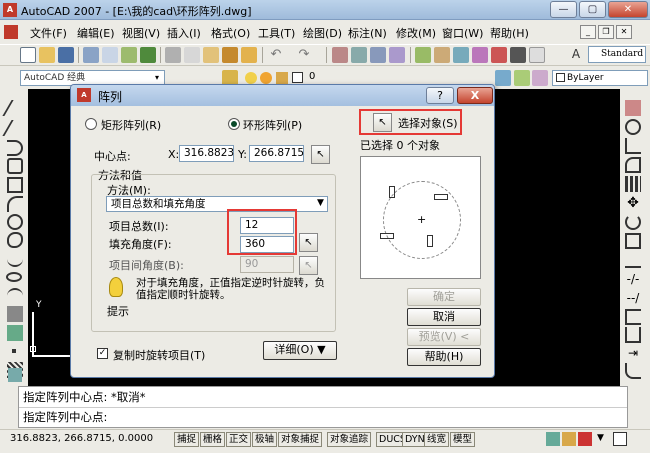 The height and width of the screenshot is (453, 650). What do you see at coordinates (15, 314) in the screenshot?
I see `insert-block-icon` at bounding box center [15, 314].